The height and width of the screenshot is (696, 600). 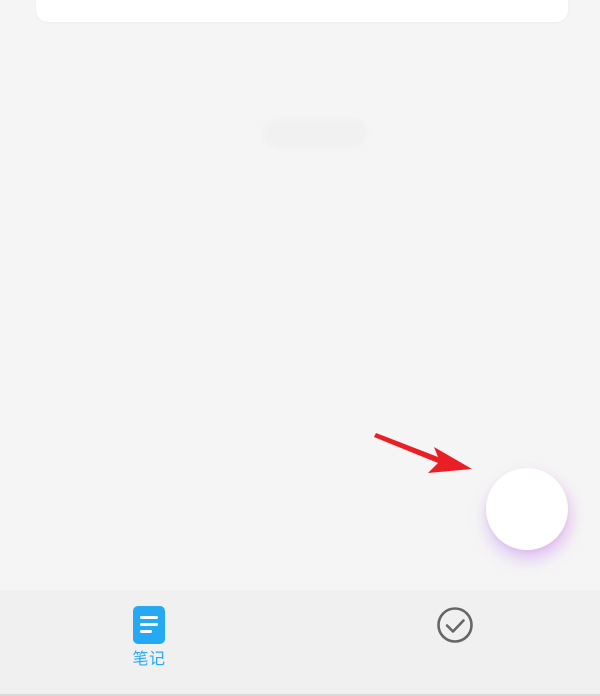 I want to click on add-note-button, so click(x=527, y=509).